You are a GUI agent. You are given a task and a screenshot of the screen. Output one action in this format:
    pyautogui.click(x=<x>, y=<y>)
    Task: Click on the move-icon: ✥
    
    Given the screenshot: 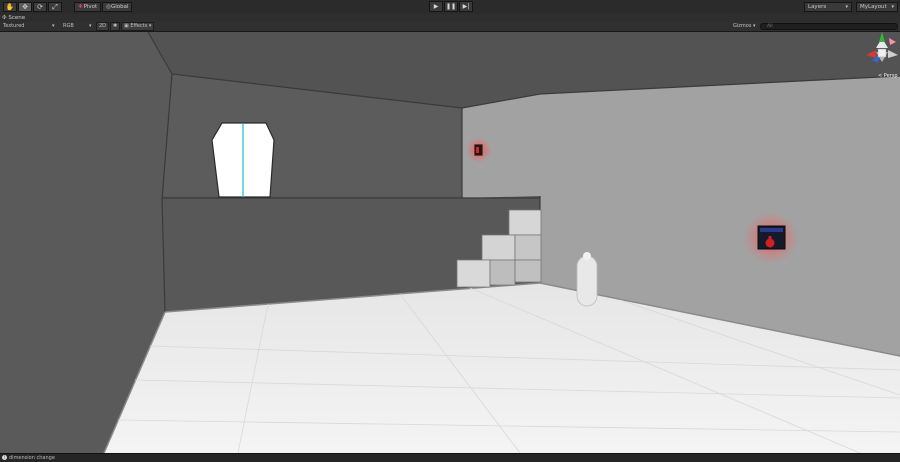 What is the action you would take?
    pyautogui.click(x=25, y=7)
    